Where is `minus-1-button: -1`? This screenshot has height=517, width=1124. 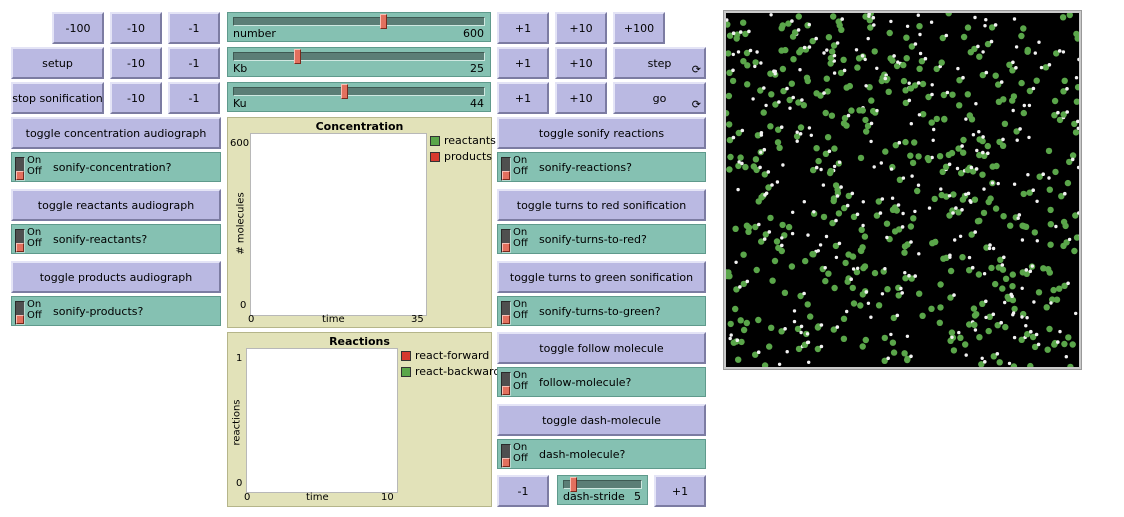
minus-1-button: -1 is located at coordinates (194, 28).